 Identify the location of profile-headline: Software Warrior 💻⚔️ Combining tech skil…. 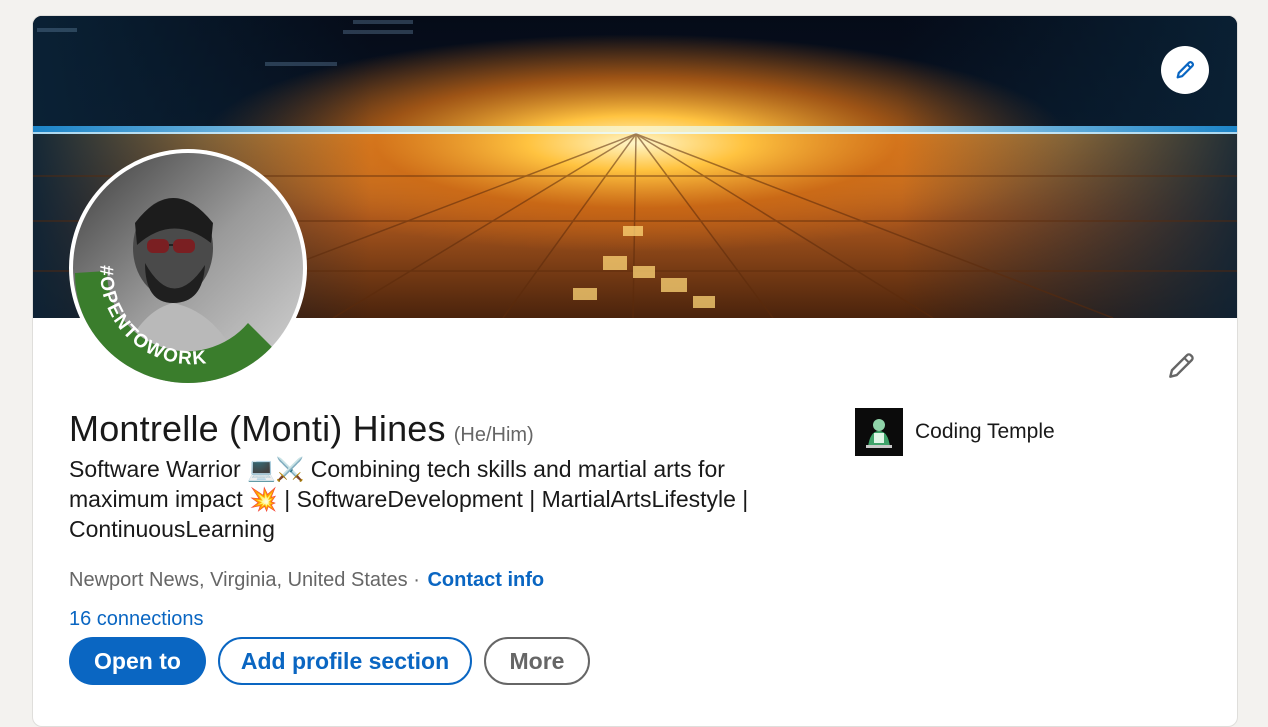
(409, 499).